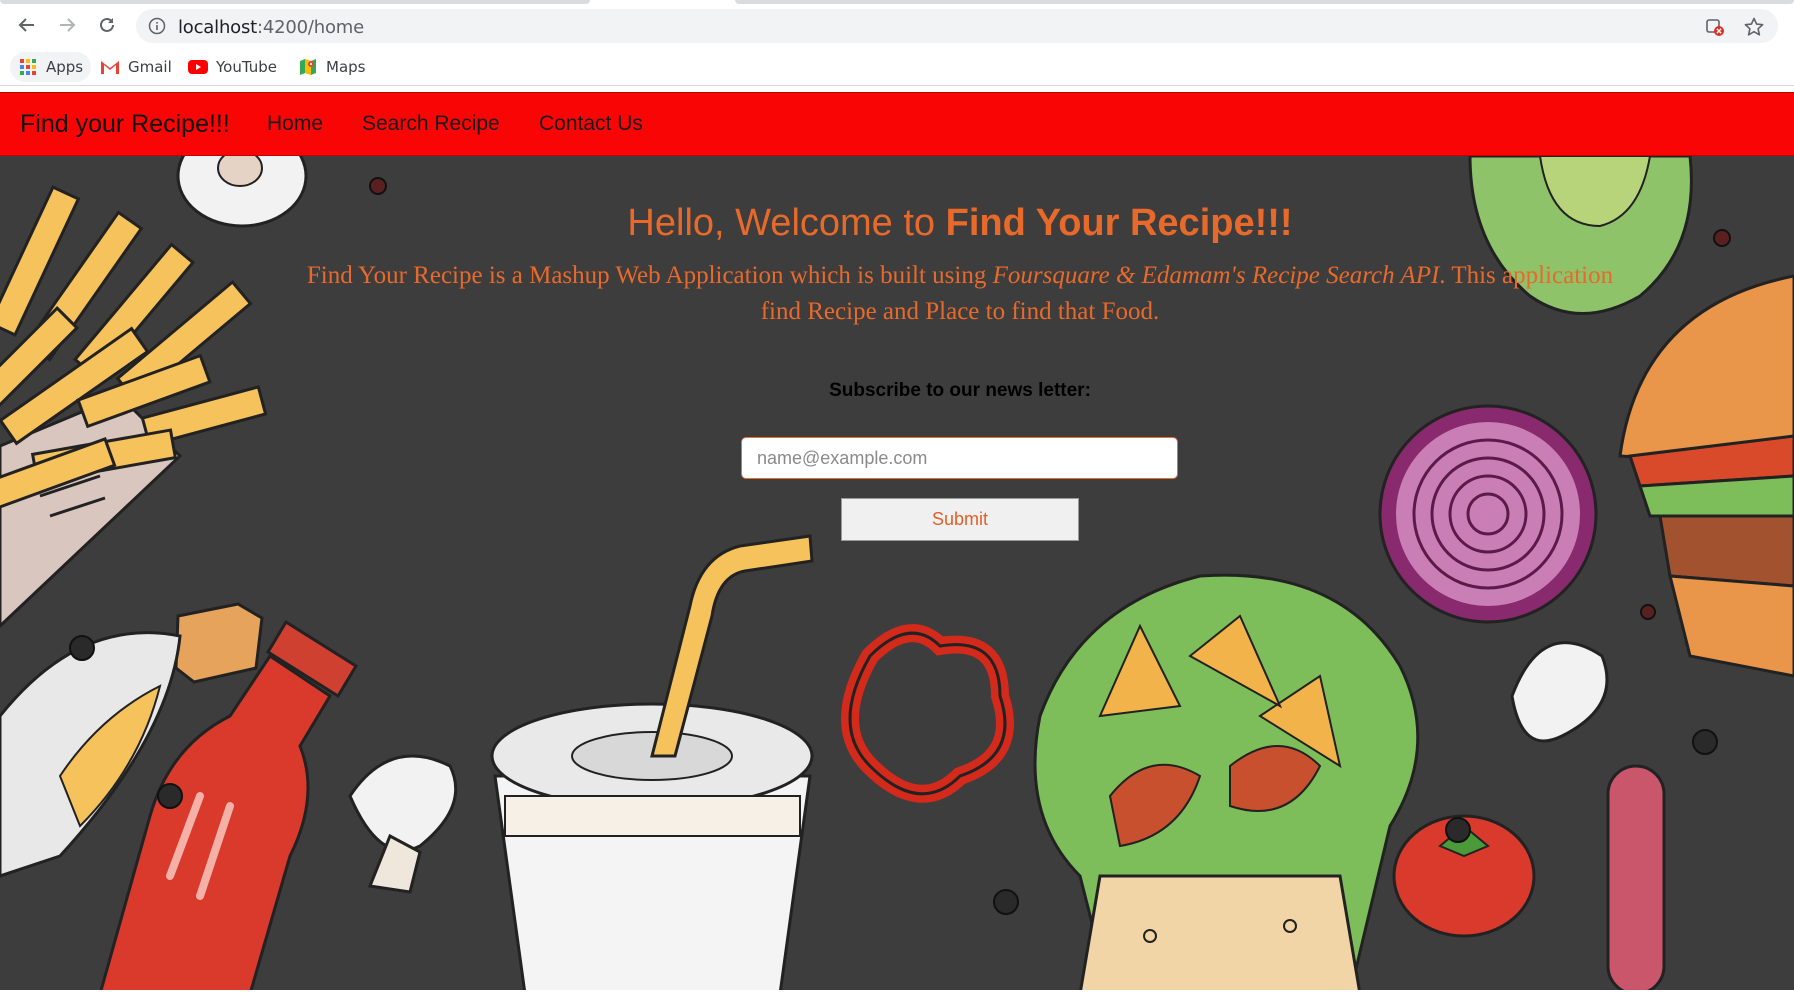 The height and width of the screenshot is (994, 1794). What do you see at coordinates (125, 124) in the screenshot?
I see `navbar-brand: Find your Recipe!!!` at bounding box center [125, 124].